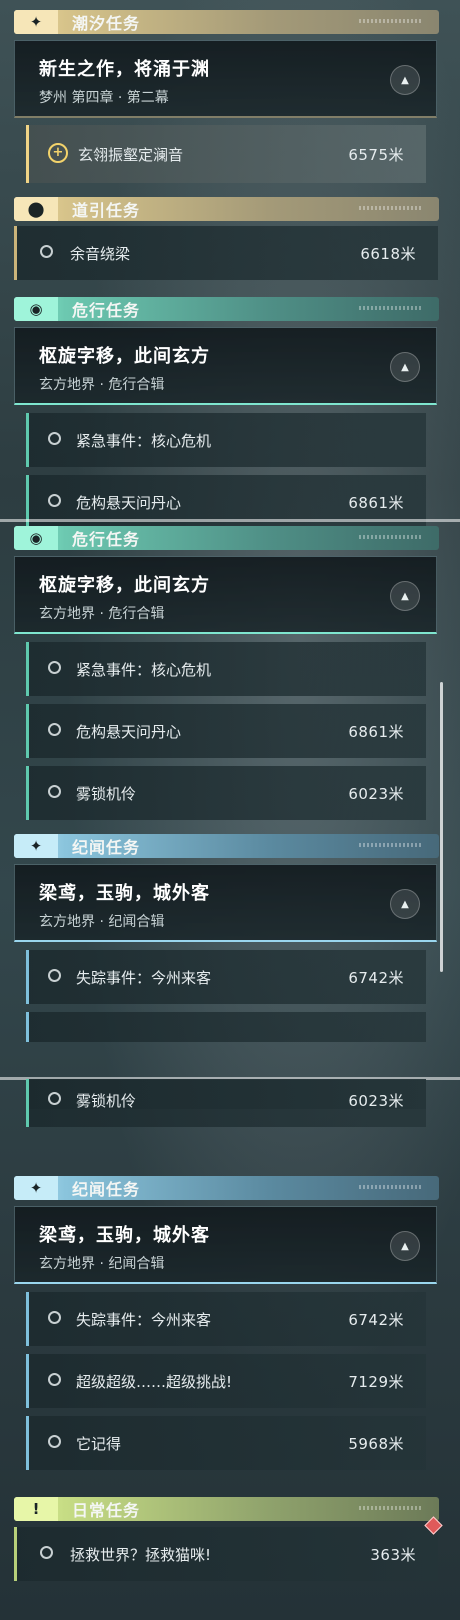 The width and height of the screenshot is (460, 1620). Describe the element at coordinates (104, 98) in the screenshot. I see `chapter-subtitle: 梦州 第四章 · 第二幕` at that location.